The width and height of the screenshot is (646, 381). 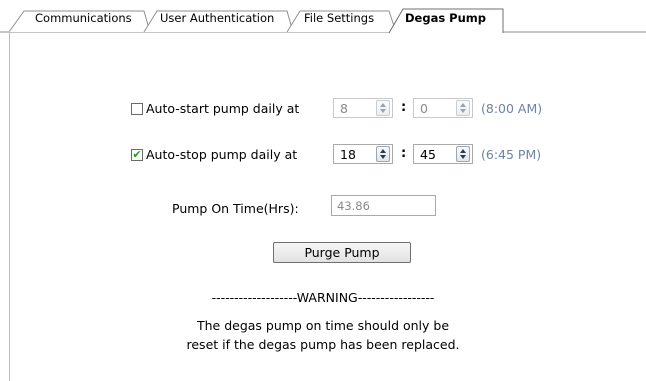 What do you see at coordinates (443, 154) in the screenshot?
I see `auto-stop-minute-spinner: 45` at bounding box center [443, 154].